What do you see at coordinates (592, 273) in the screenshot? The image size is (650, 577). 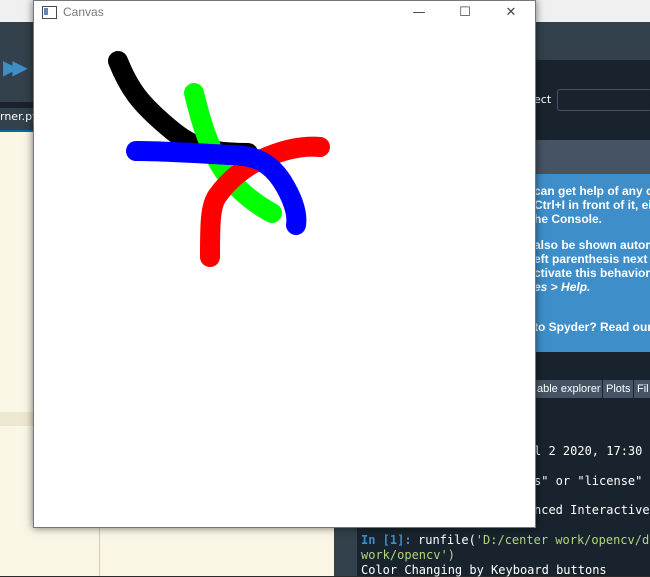 I see `help-text-line: ctivate this behavior in` at bounding box center [592, 273].